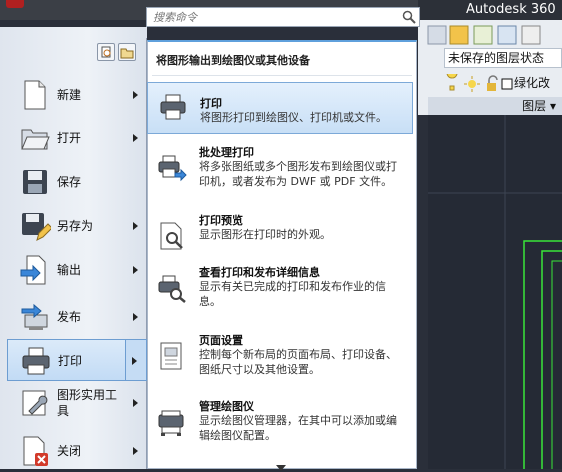 This screenshot has width=562, height=472. What do you see at coordinates (280, 358) in the screenshot?
I see `submenu-item-page-setup: 页面设置 控制每个新布局的页面布局、打印设备、图纸尺寸以及其他设置。` at bounding box center [280, 358].